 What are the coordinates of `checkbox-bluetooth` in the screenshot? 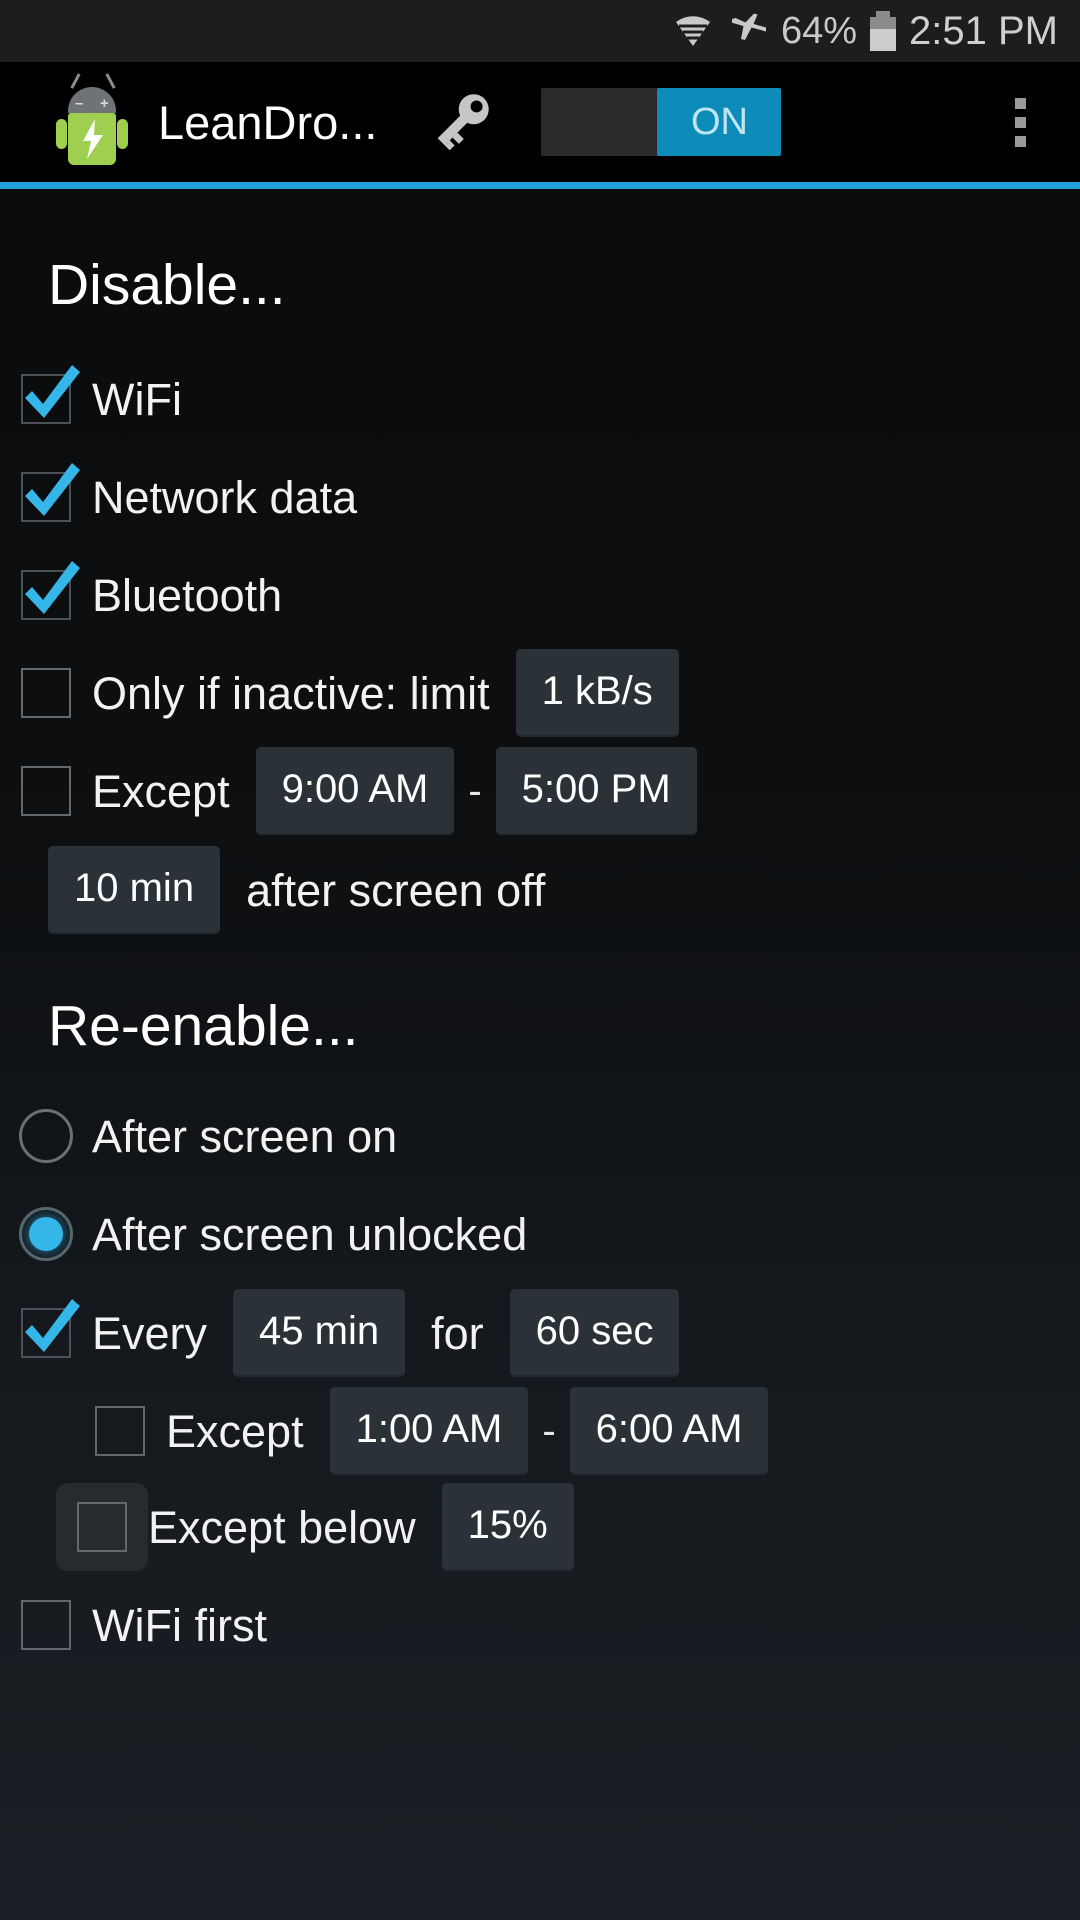 It's located at (46, 590).